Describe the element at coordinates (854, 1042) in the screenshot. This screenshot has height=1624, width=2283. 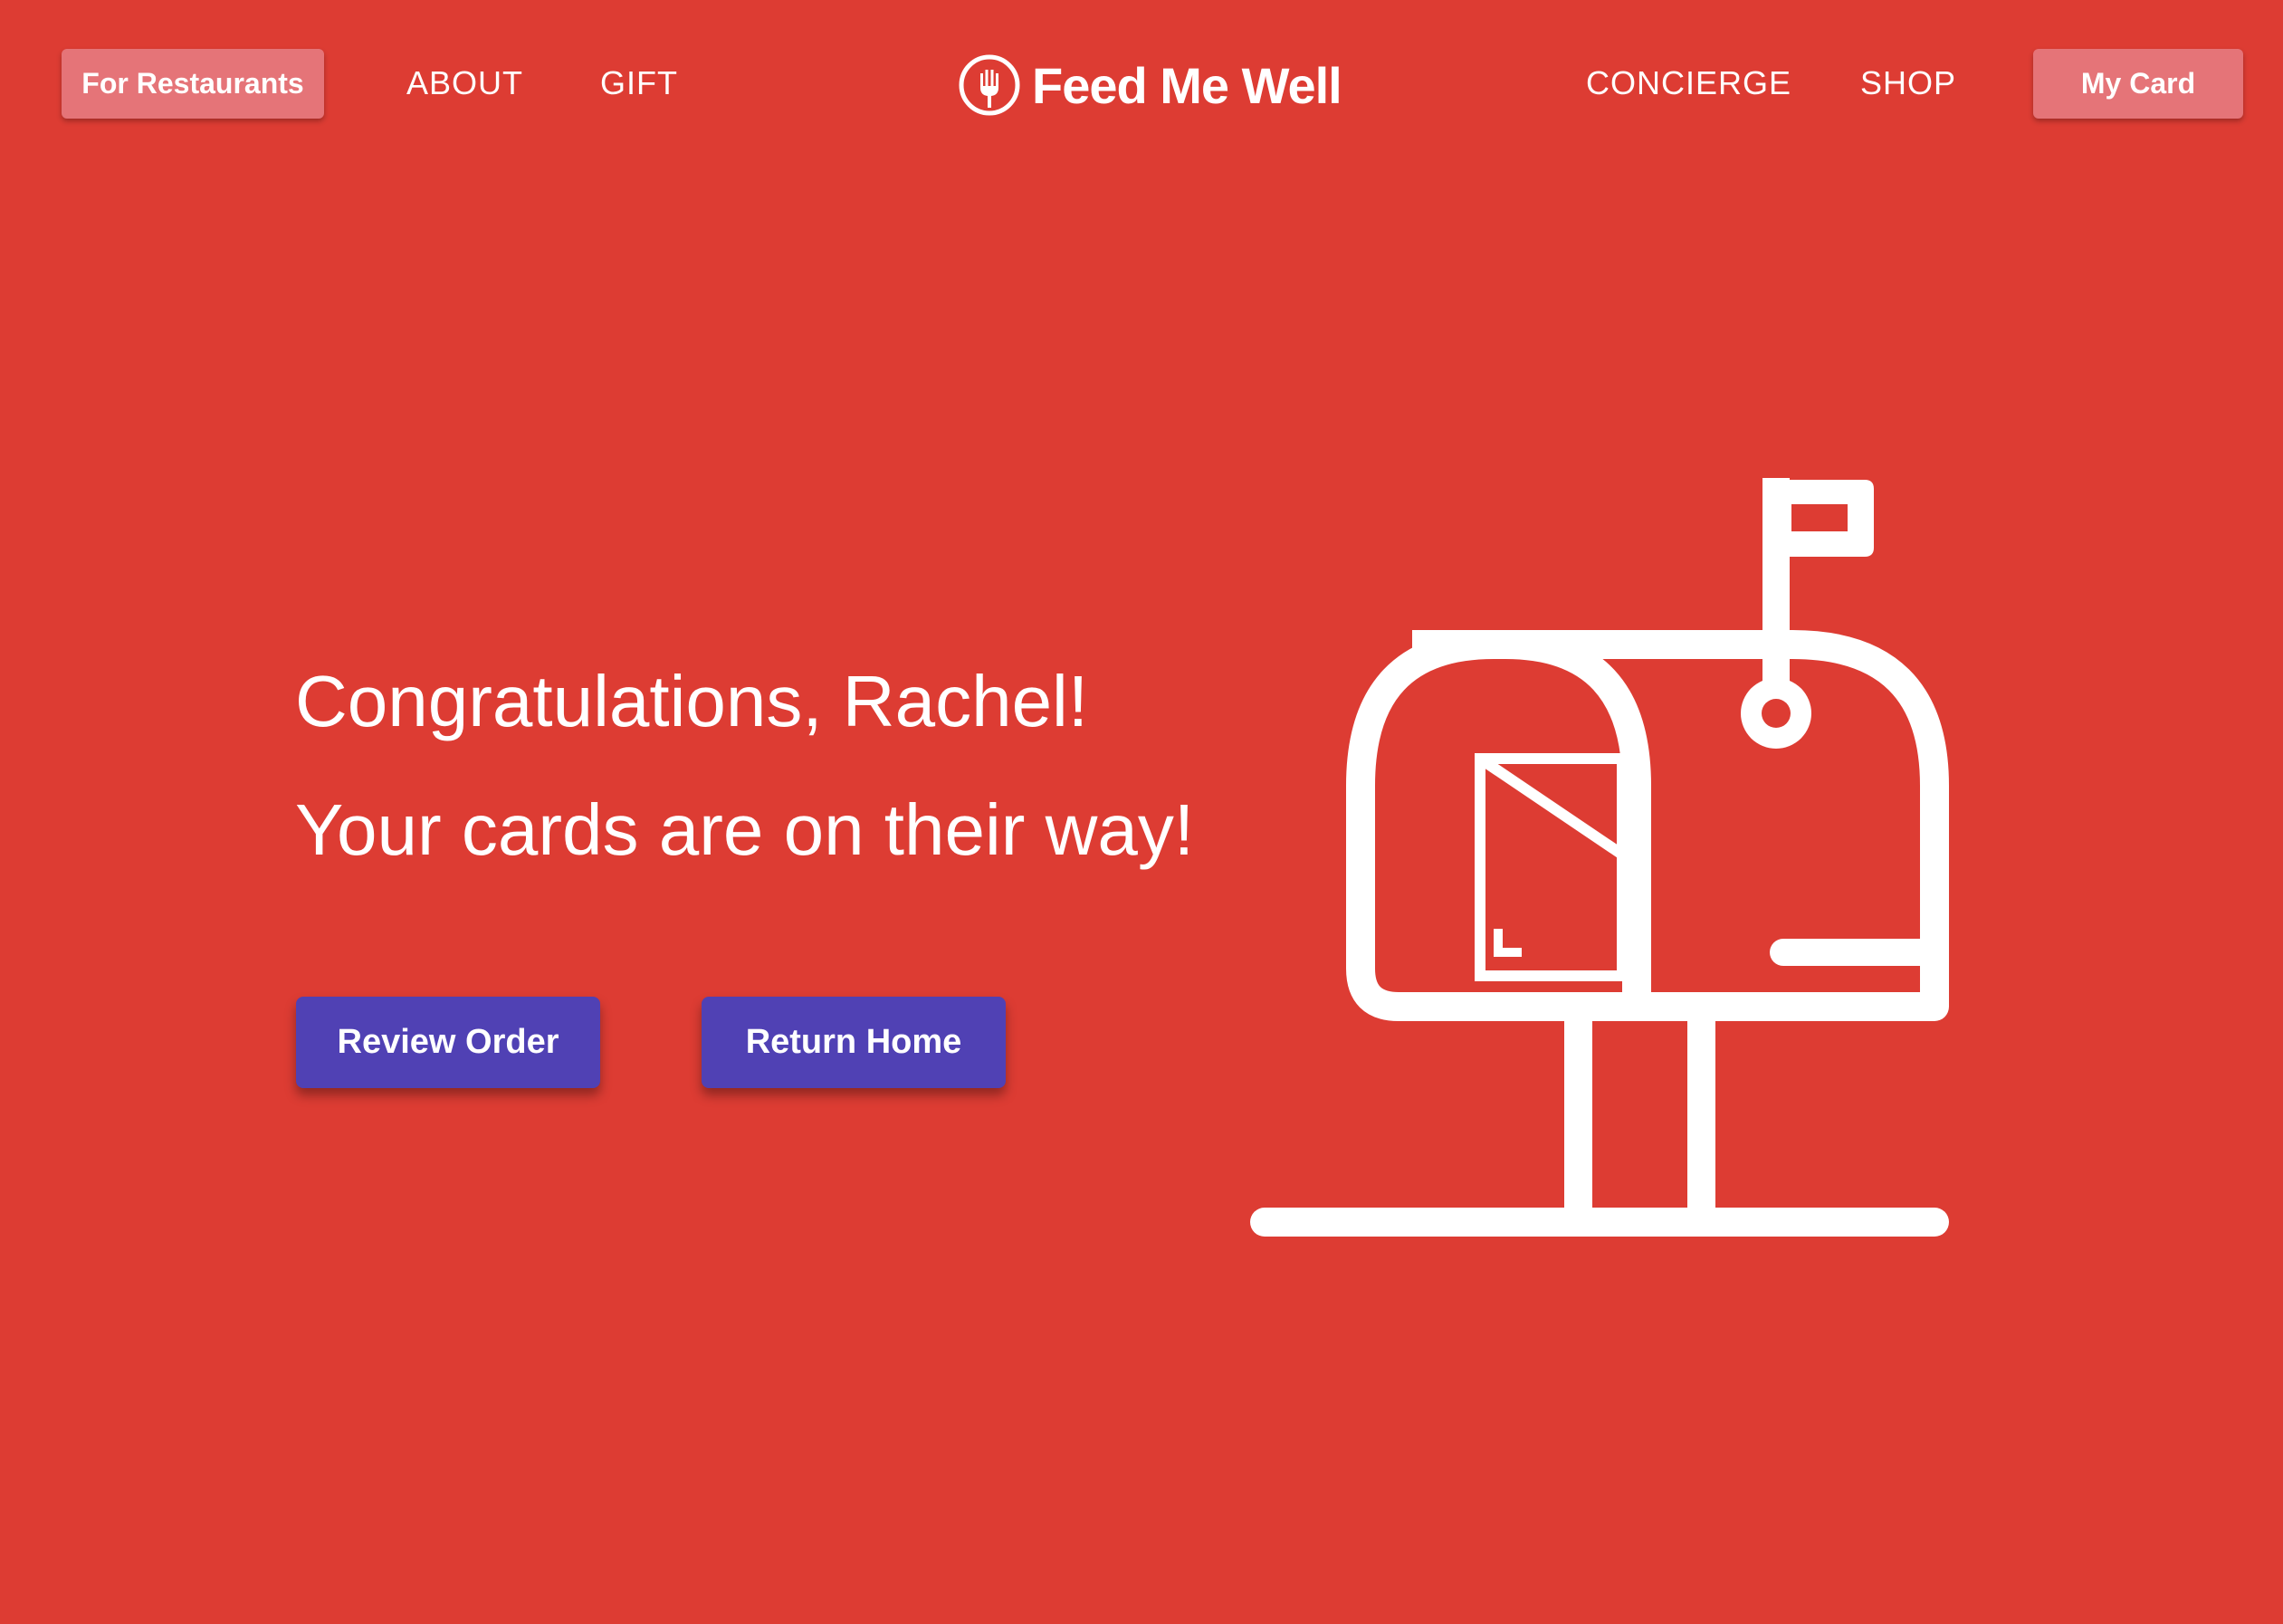
I see `return-home-button: Return Home` at that location.